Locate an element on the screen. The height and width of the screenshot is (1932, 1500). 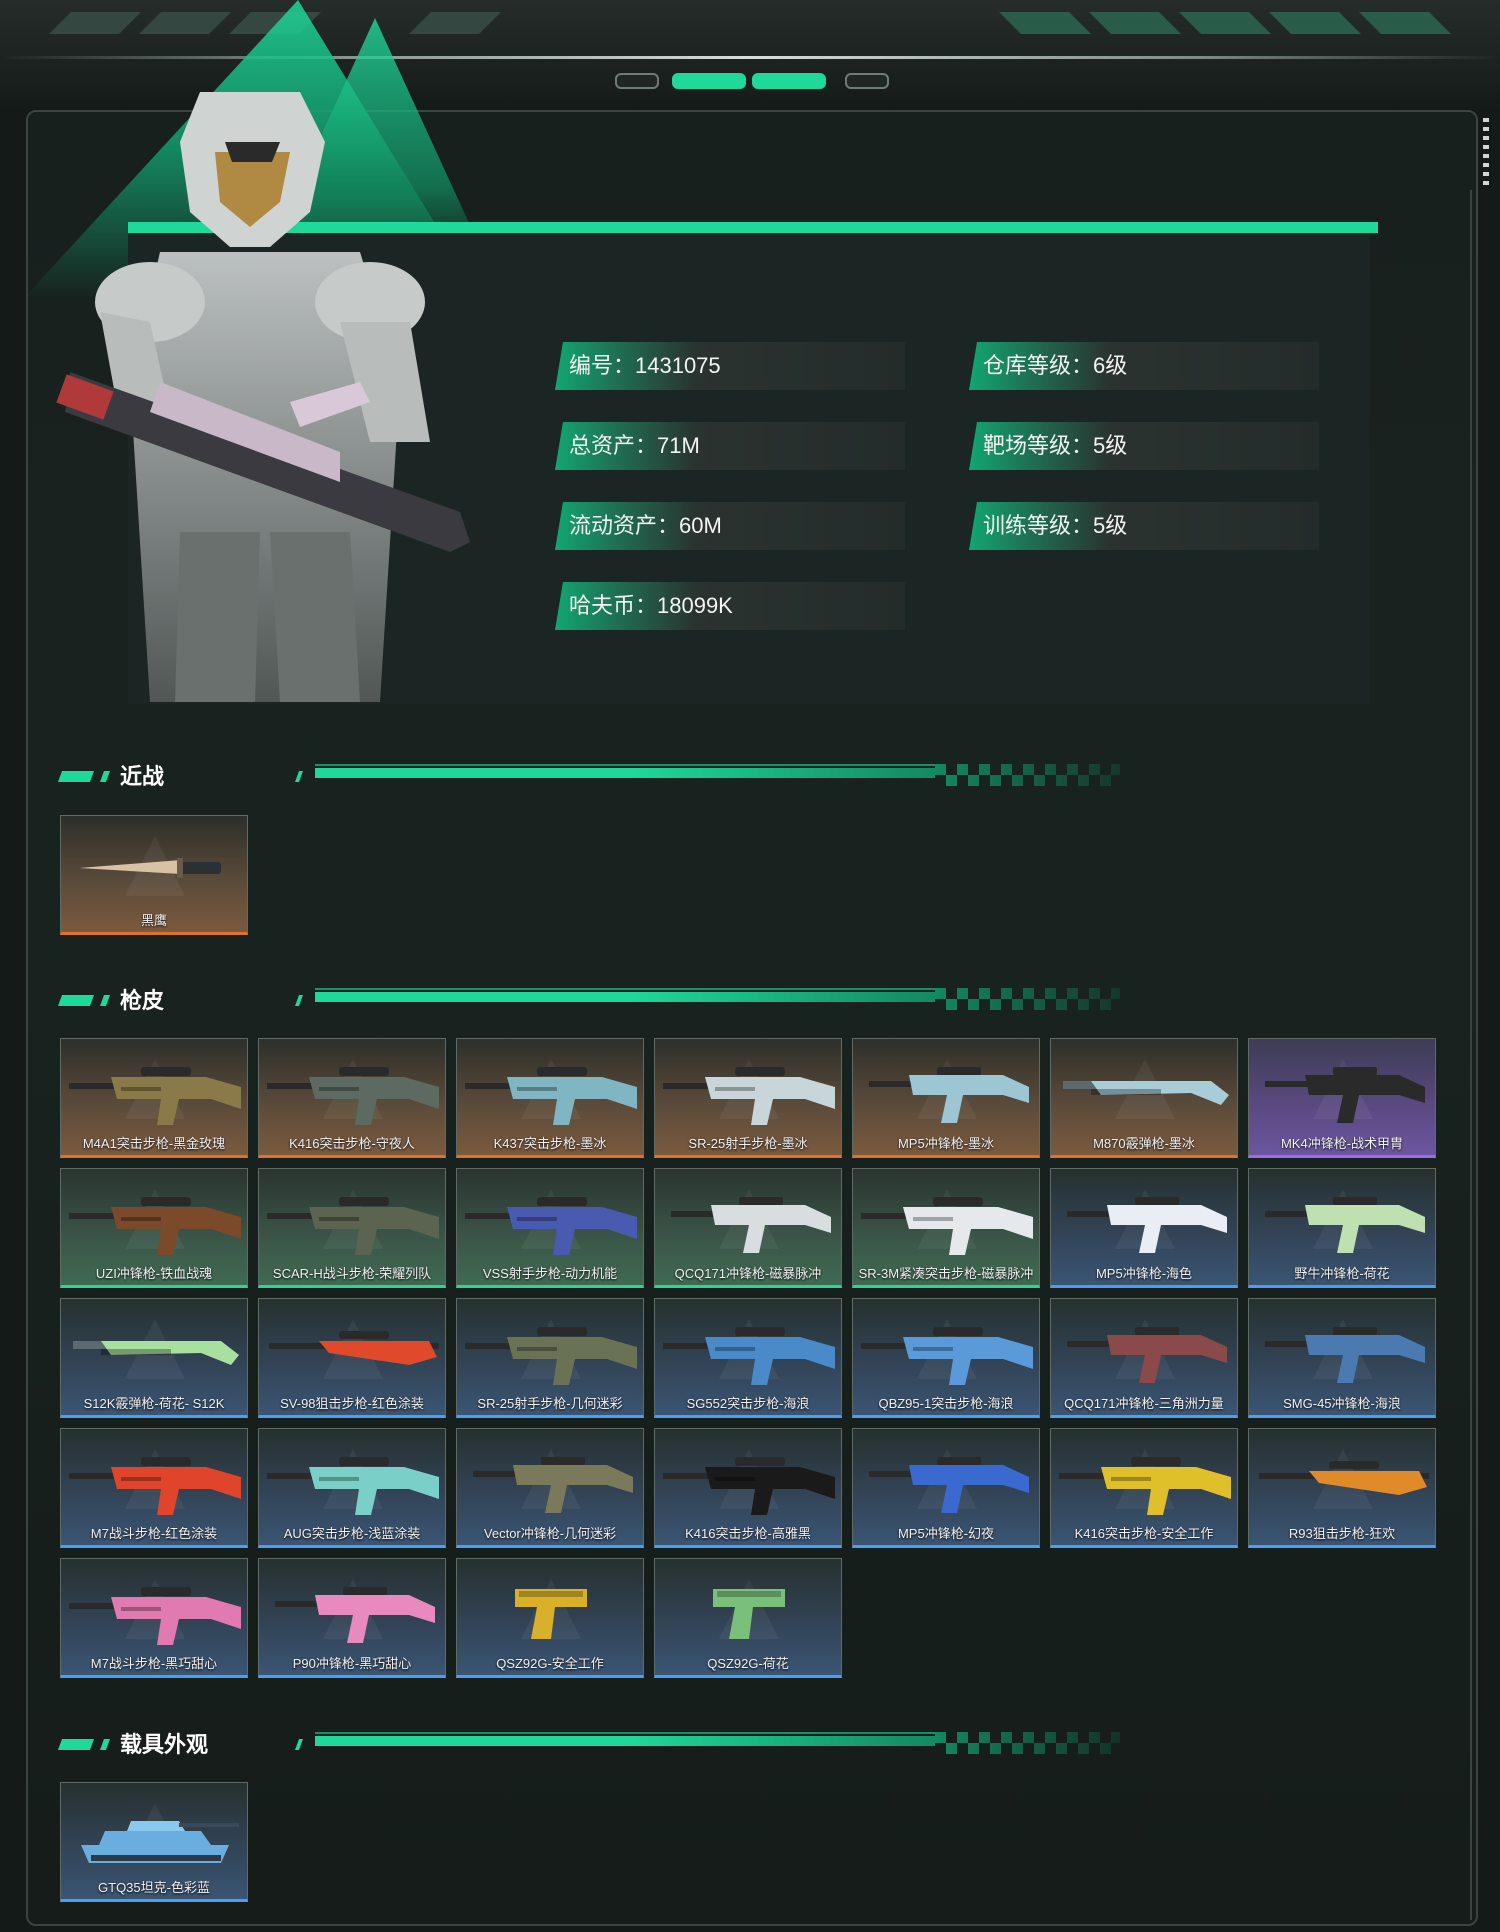
stat-liquid-assets: 流动资产：60M is located at coordinates (730, 526).